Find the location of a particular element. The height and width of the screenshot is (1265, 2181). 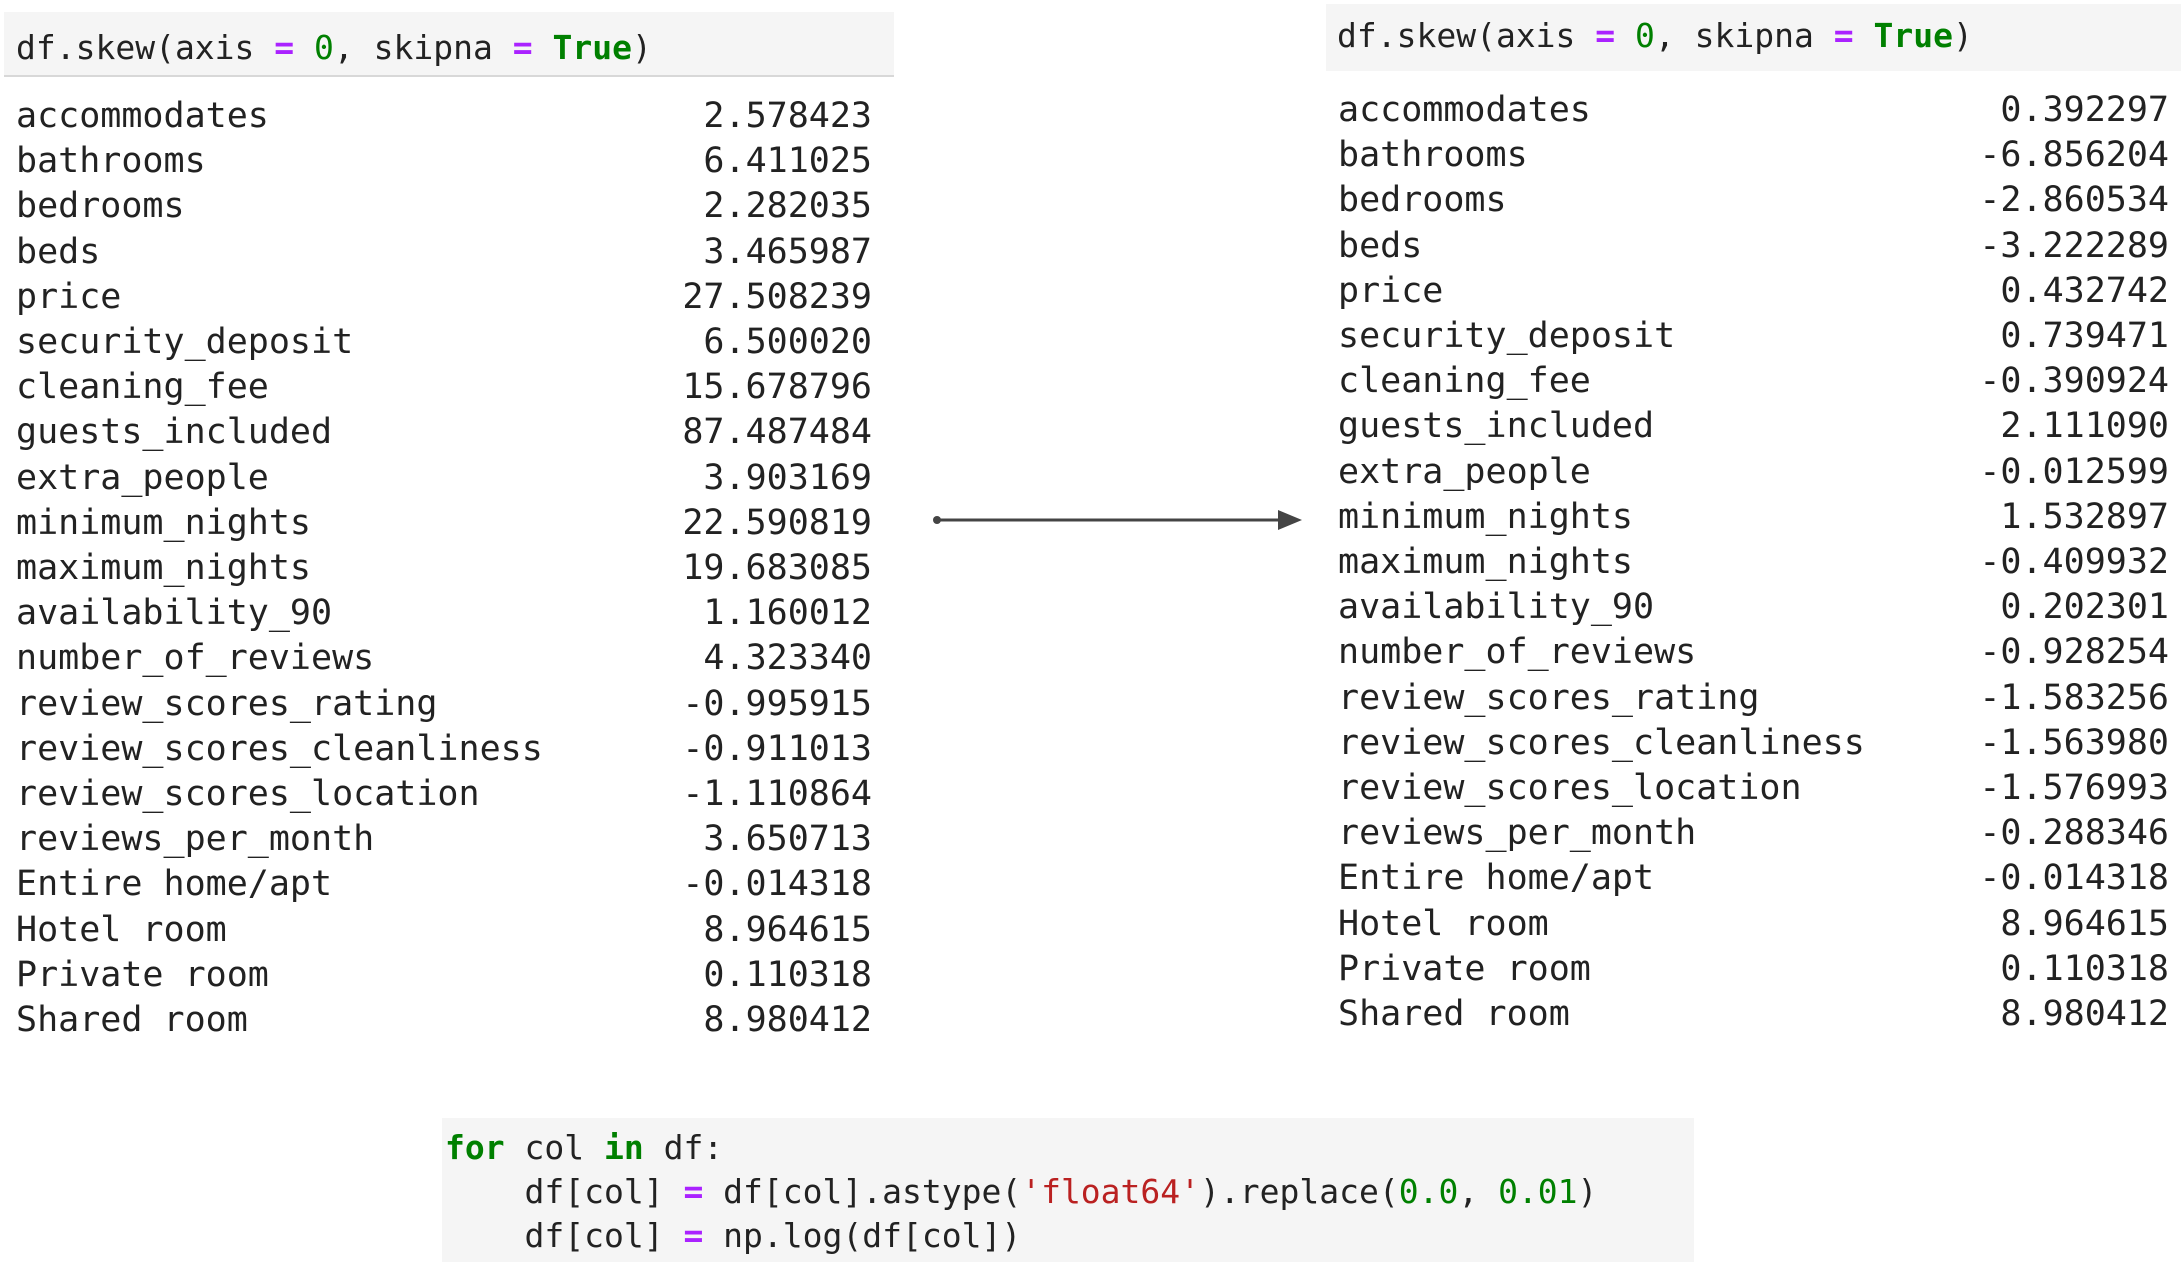

code-string: 'float64' is located at coordinates (1111, 1191).